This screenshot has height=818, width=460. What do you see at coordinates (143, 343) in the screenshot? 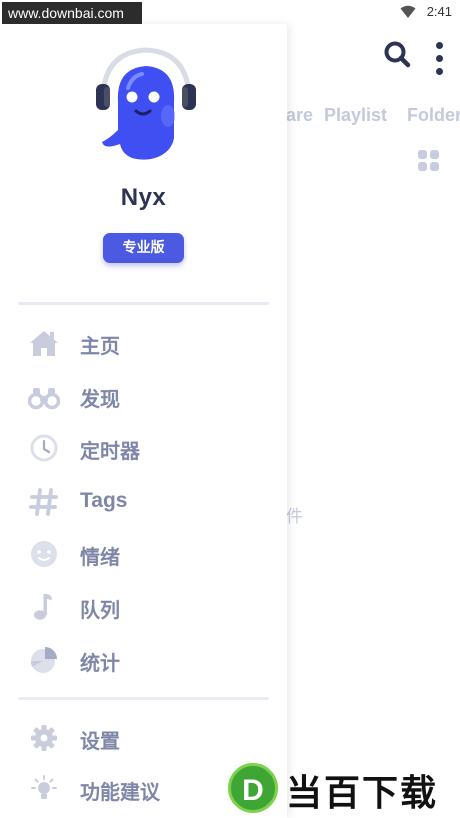
I see `menu-item-home: 主页` at bounding box center [143, 343].